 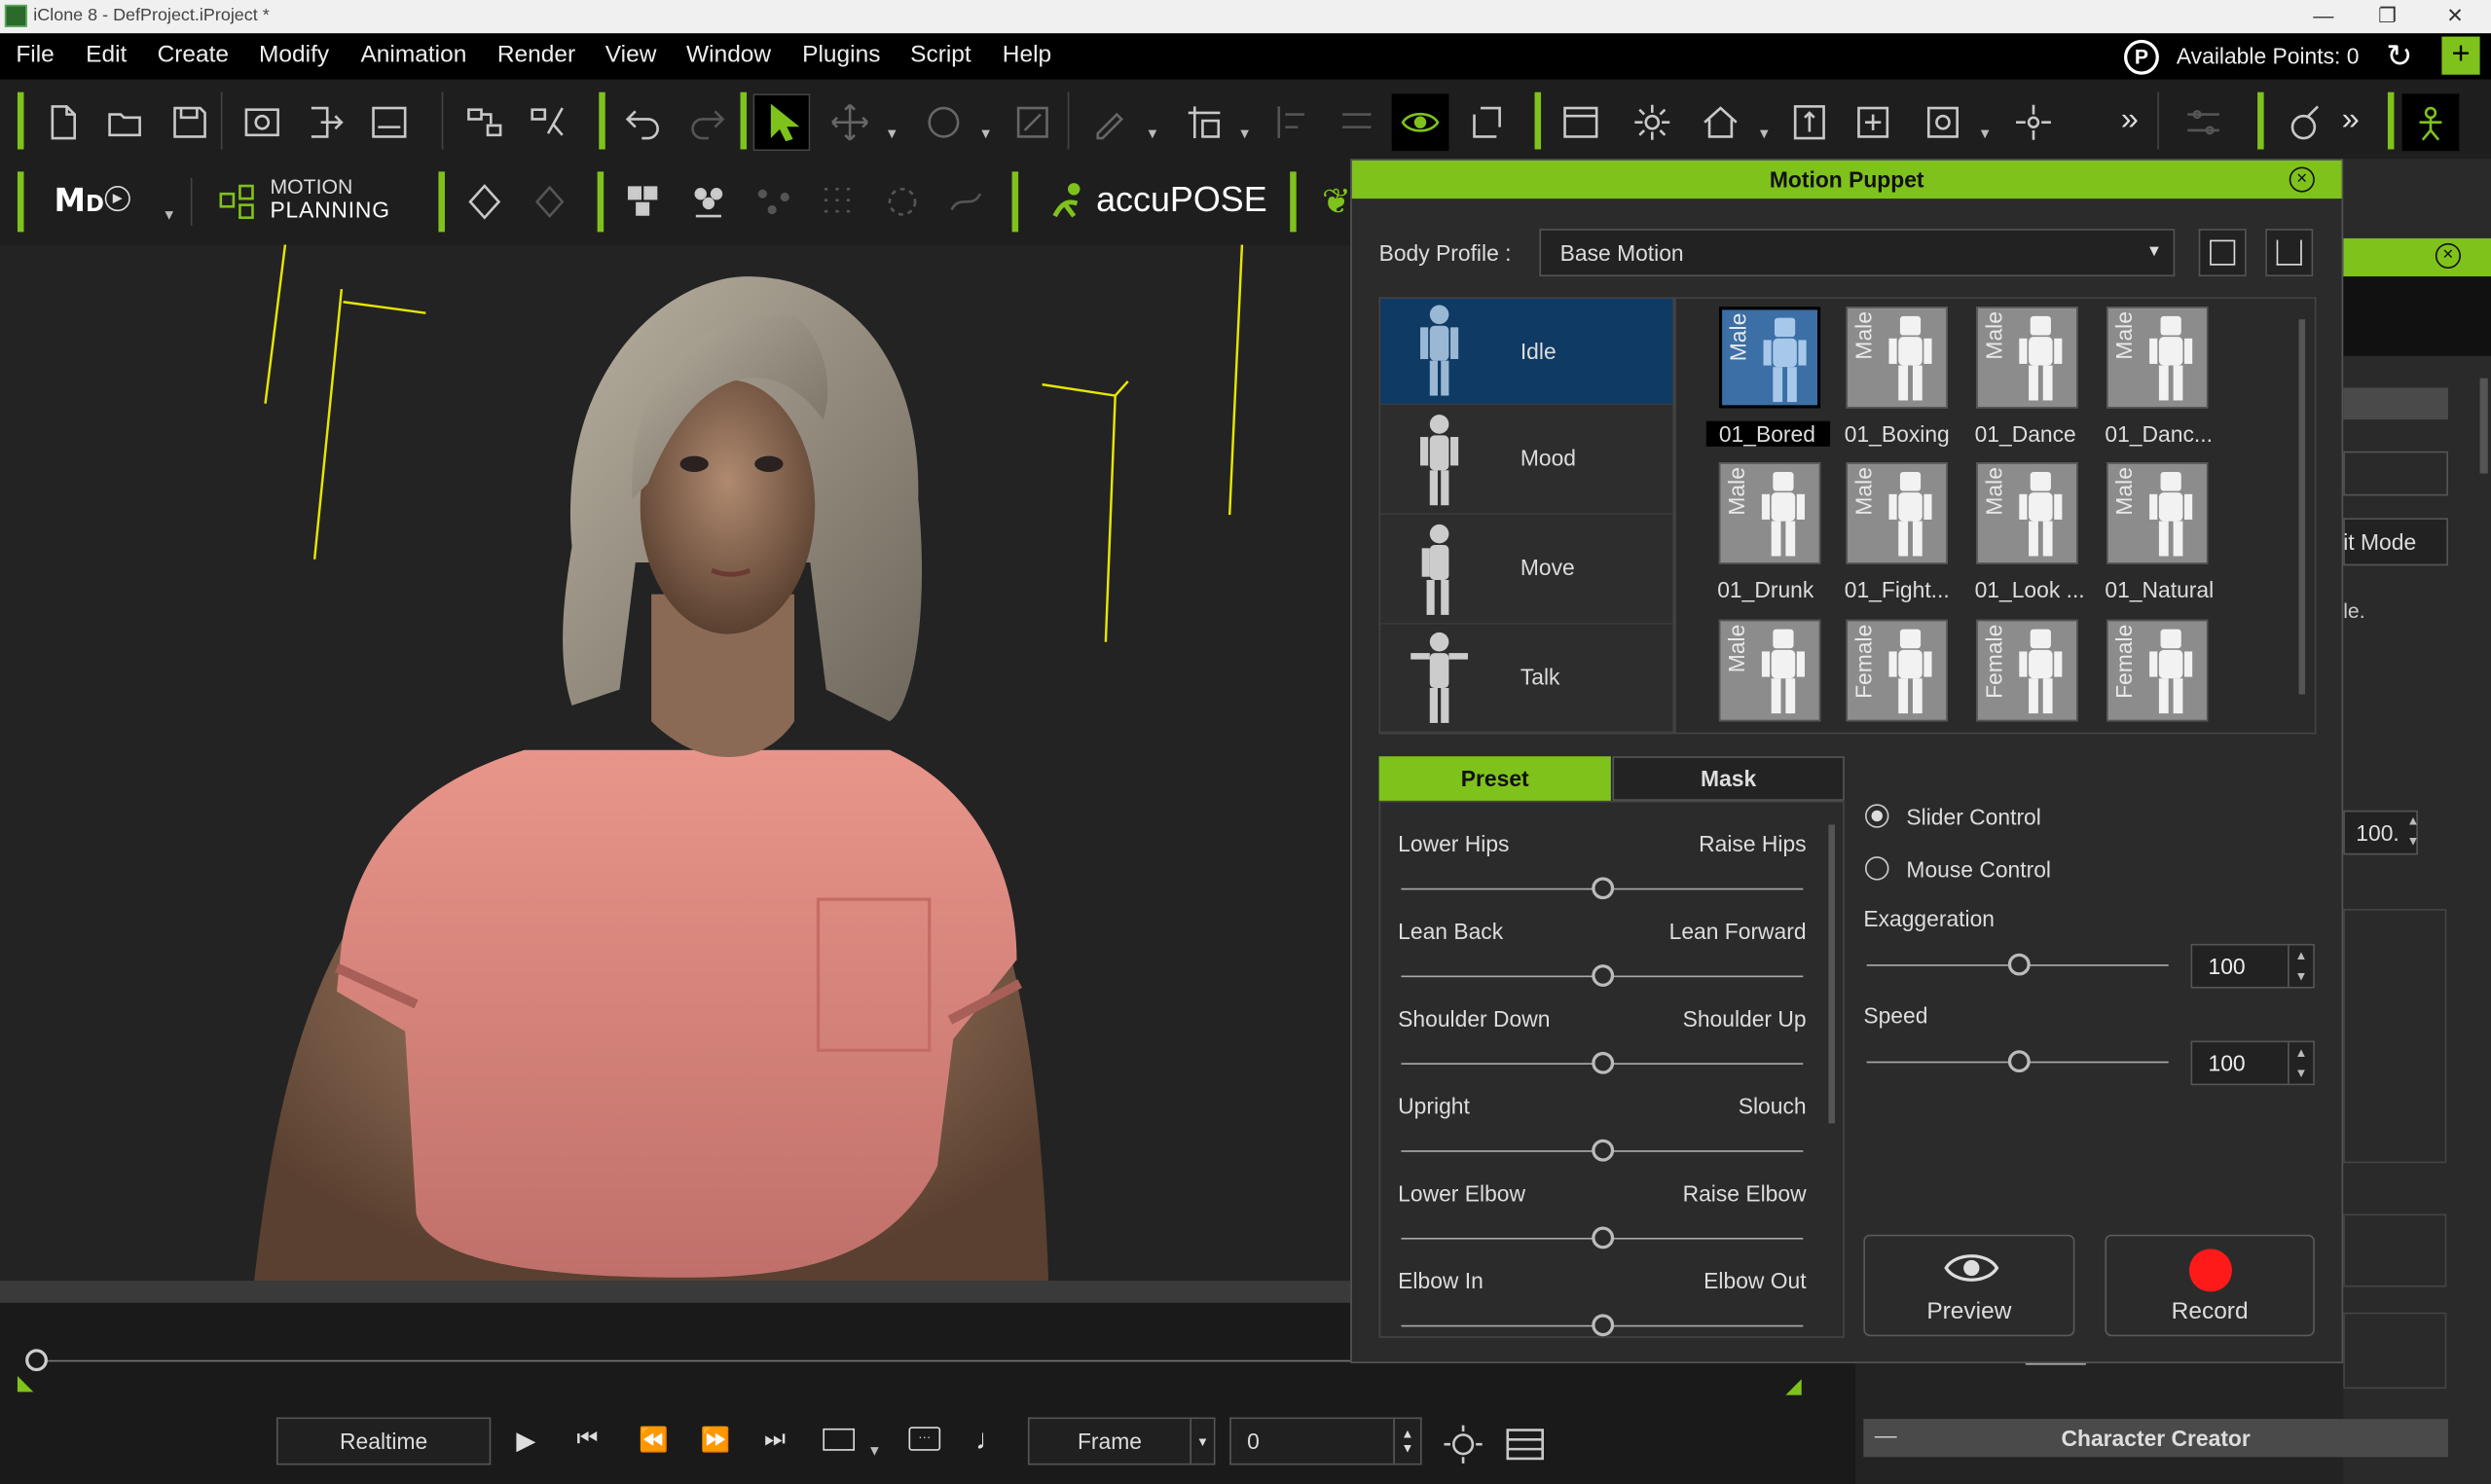 I want to click on pose-tool-icon, so click(x=2303, y=122).